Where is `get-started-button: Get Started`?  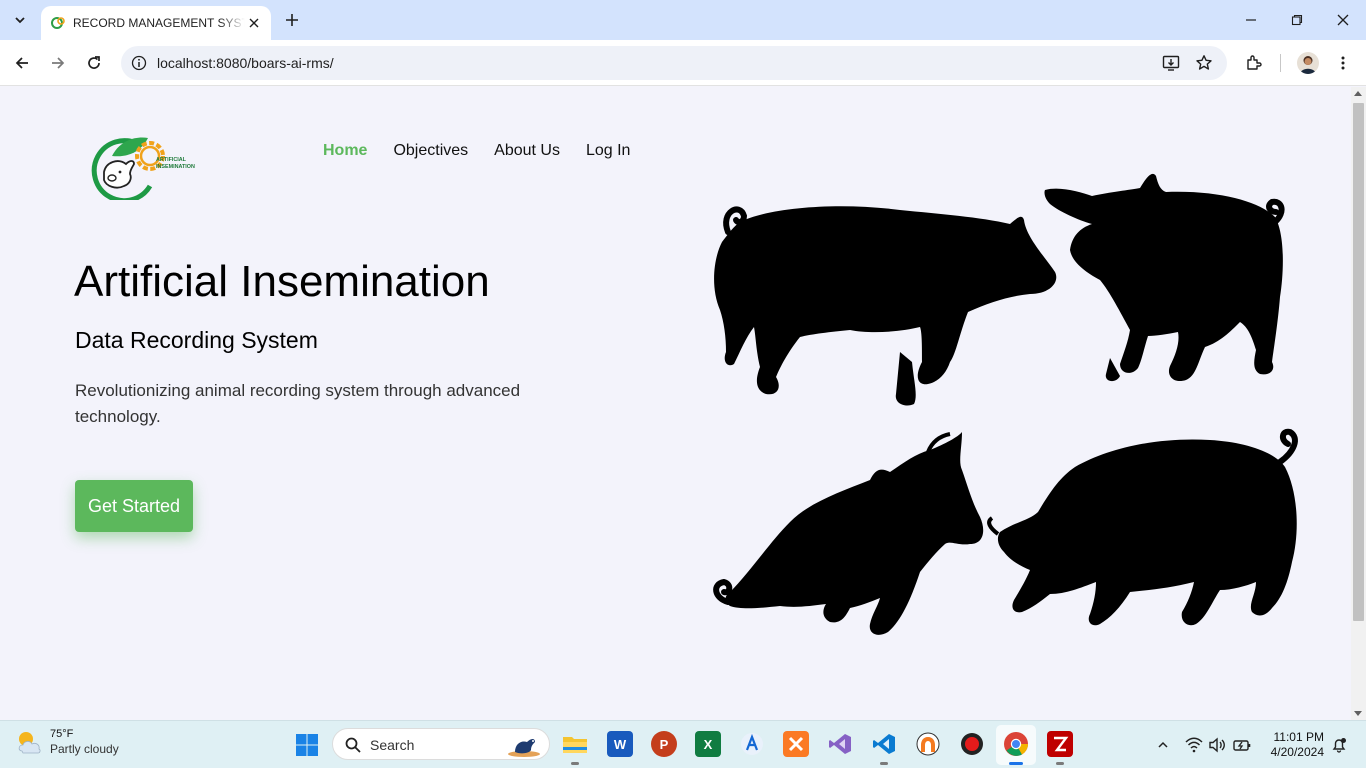 get-started-button: Get Started is located at coordinates (134, 506).